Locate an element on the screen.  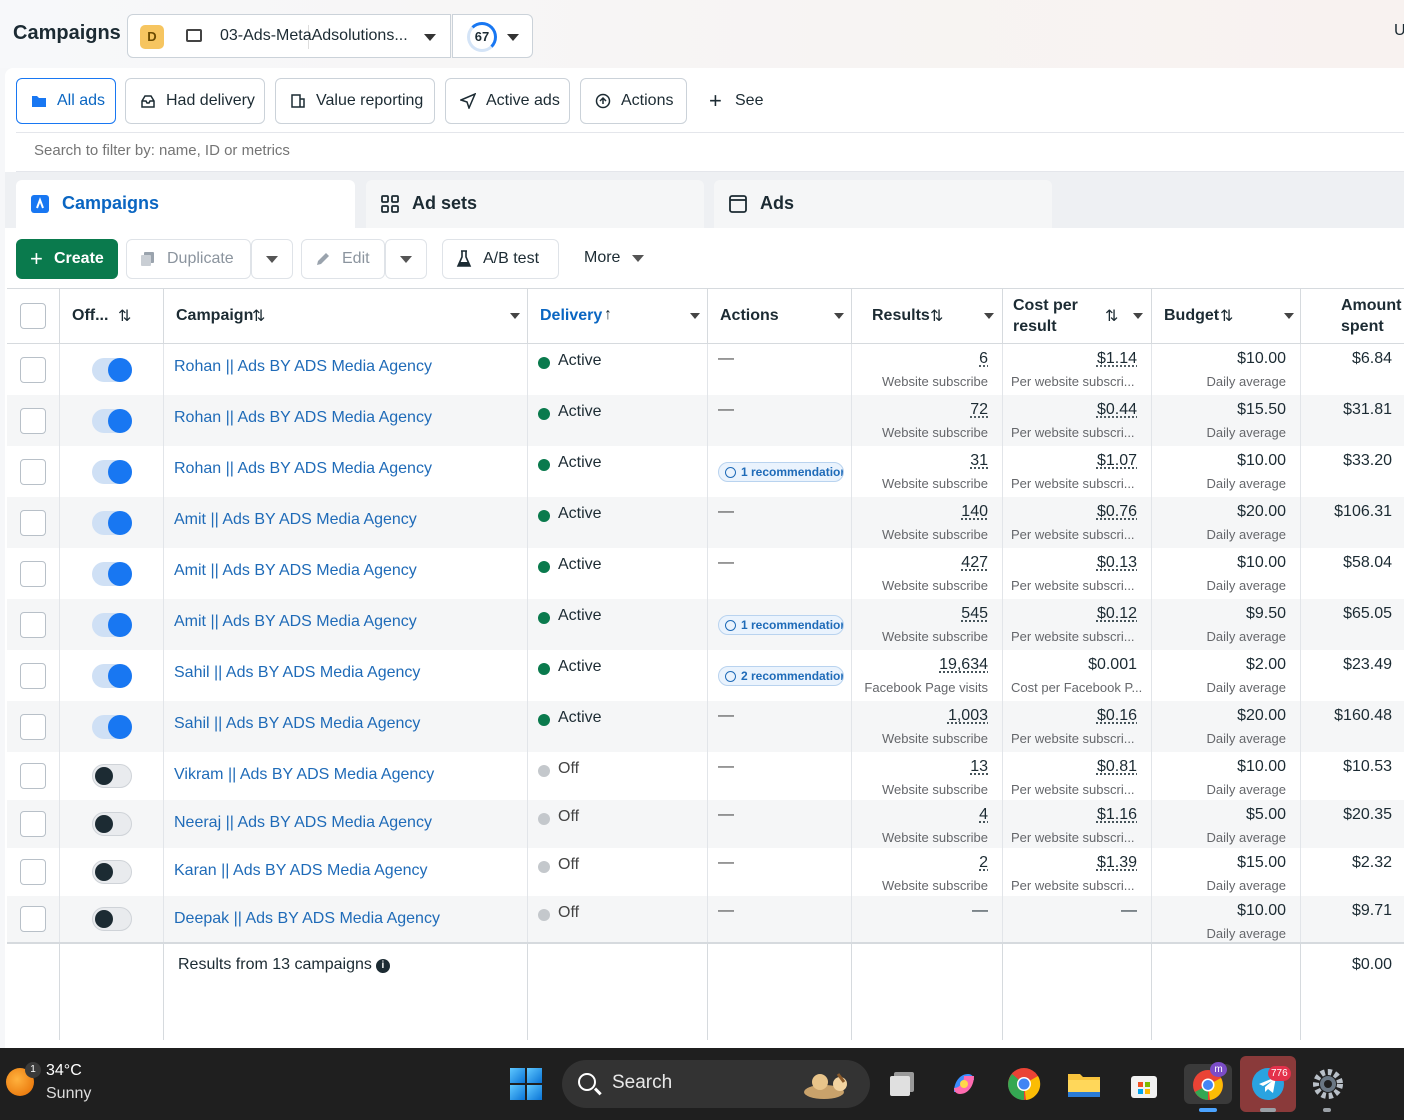
edit-dropdown is located at coordinates (406, 259).